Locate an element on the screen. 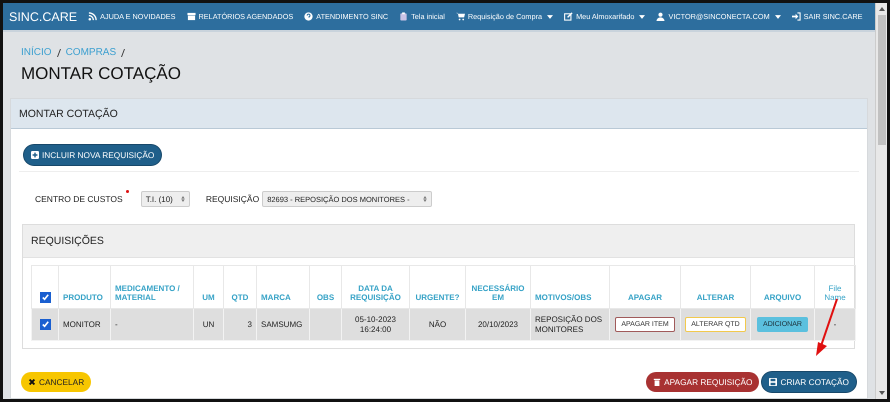 The width and height of the screenshot is (890, 402). scroll-down-icon is located at coordinates (881, 393).